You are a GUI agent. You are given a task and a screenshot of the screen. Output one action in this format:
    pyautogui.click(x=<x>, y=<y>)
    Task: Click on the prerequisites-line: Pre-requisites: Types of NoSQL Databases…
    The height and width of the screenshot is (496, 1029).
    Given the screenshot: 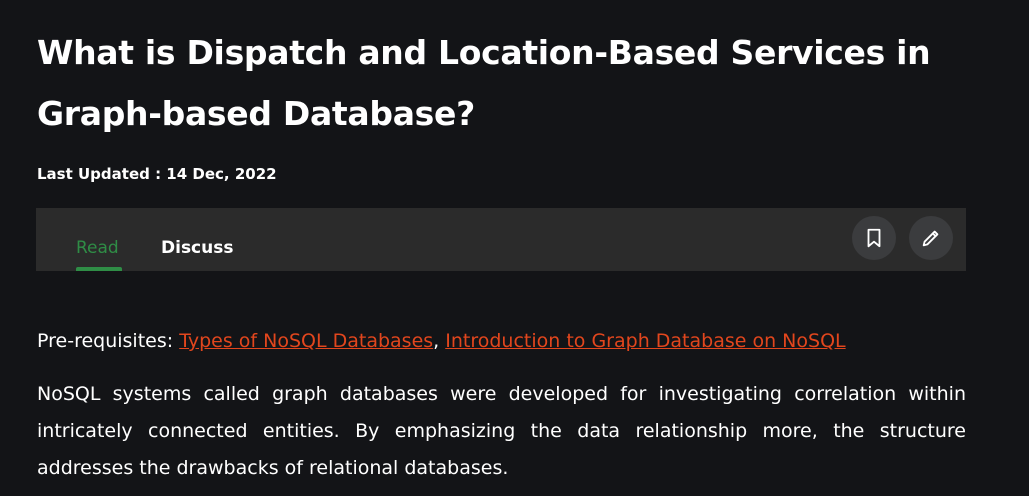 What is the action you would take?
    pyautogui.click(x=441, y=341)
    